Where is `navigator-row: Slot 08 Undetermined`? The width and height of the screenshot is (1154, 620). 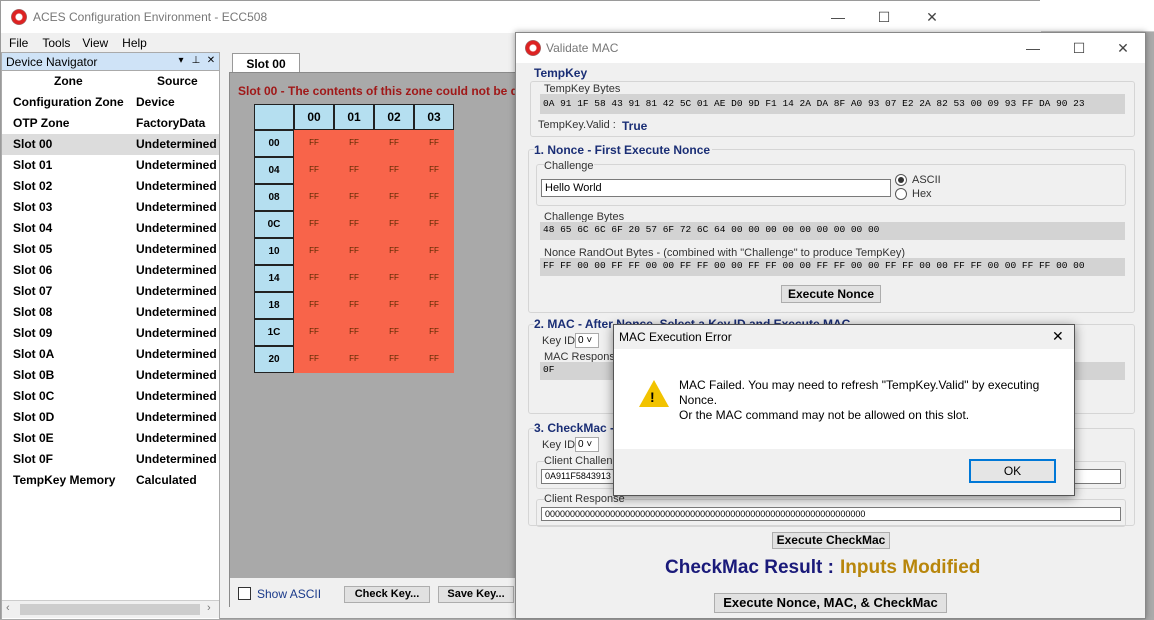
navigator-row: Slot 08 Undetermined is located at coordinates (110, 312).